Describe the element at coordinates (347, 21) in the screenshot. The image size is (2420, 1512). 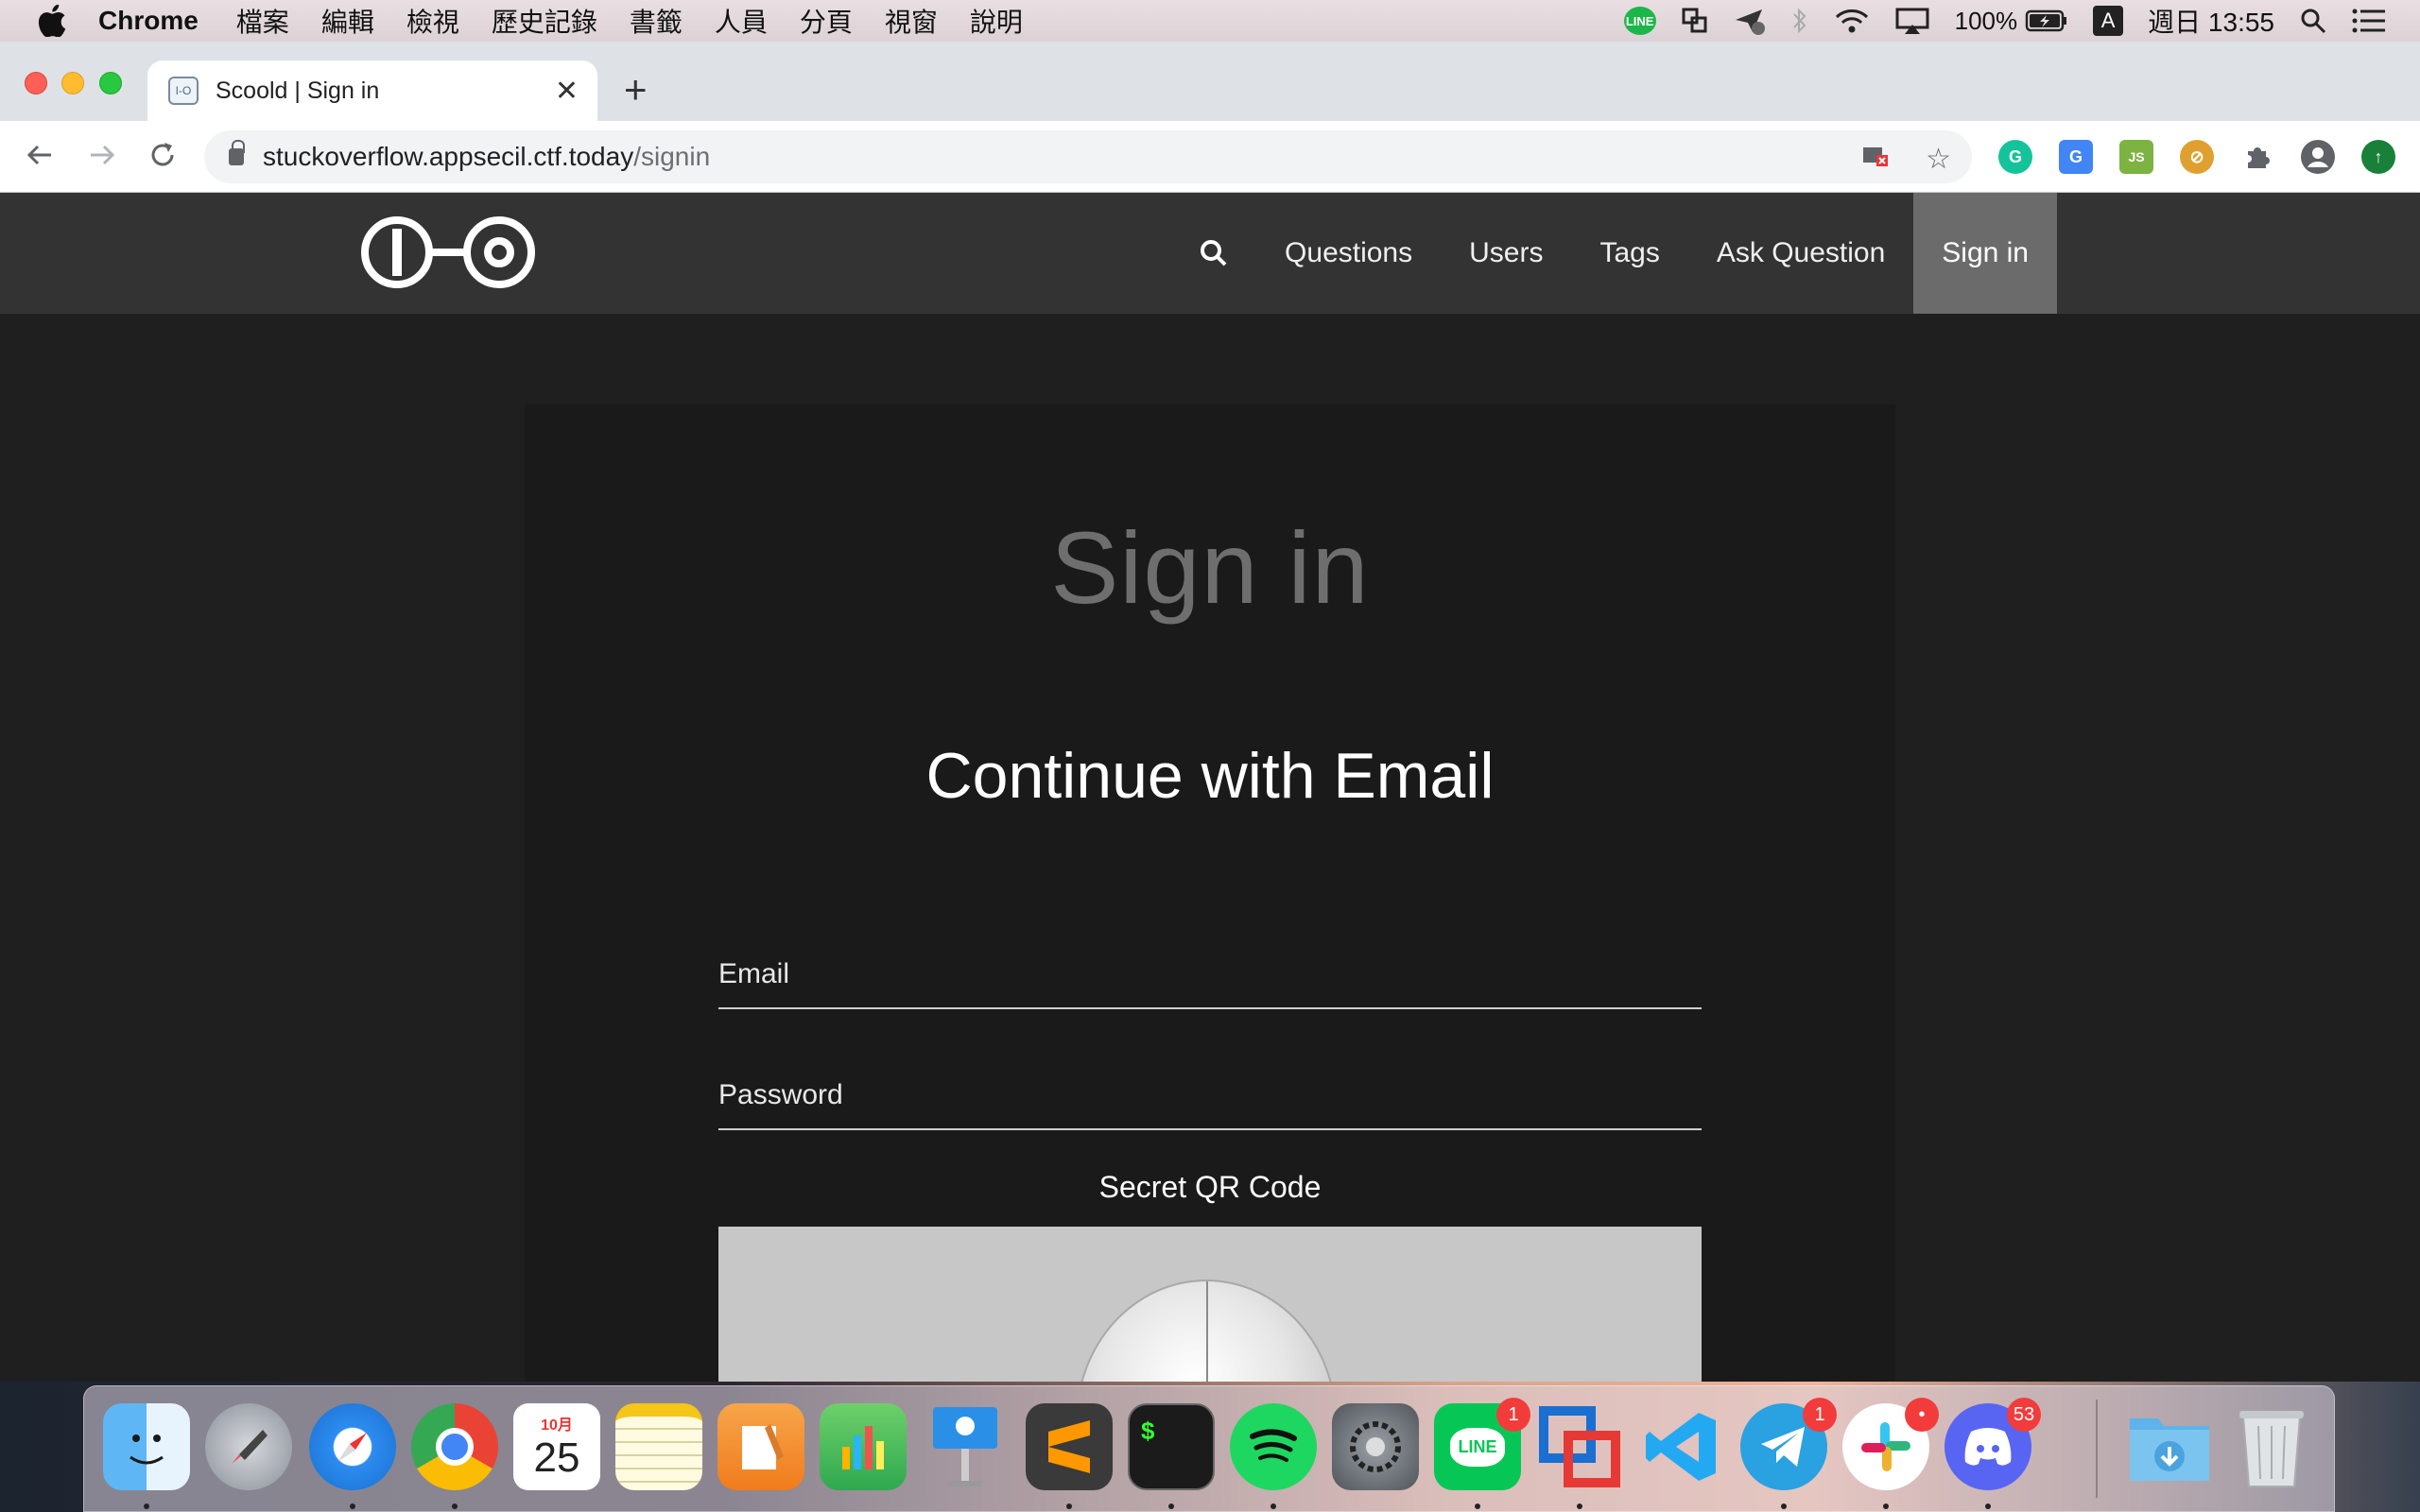
I see `menu-edit: 編輯` at that location.